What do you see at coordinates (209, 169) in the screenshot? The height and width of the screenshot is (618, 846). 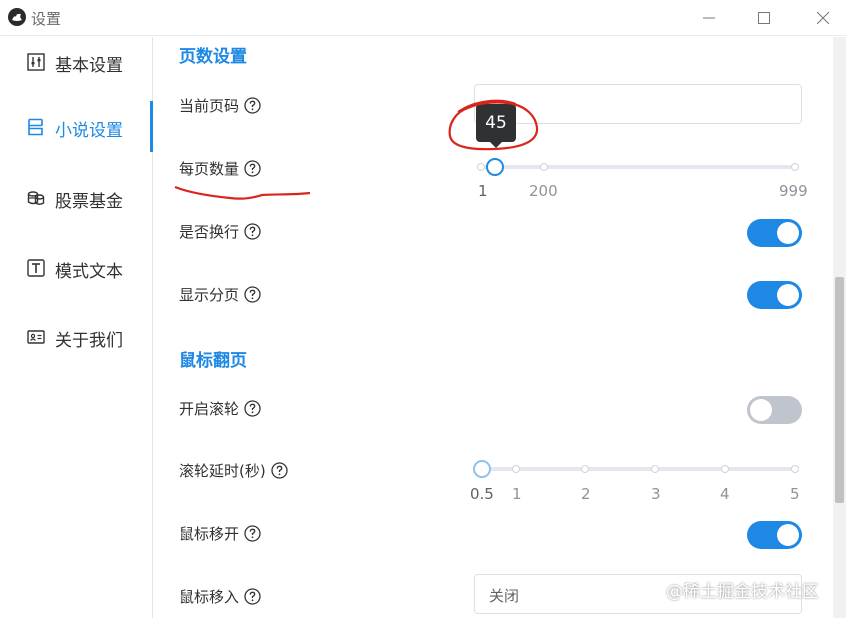 I see `per-page-label: 每页数量` at bounding box center [209, 169].